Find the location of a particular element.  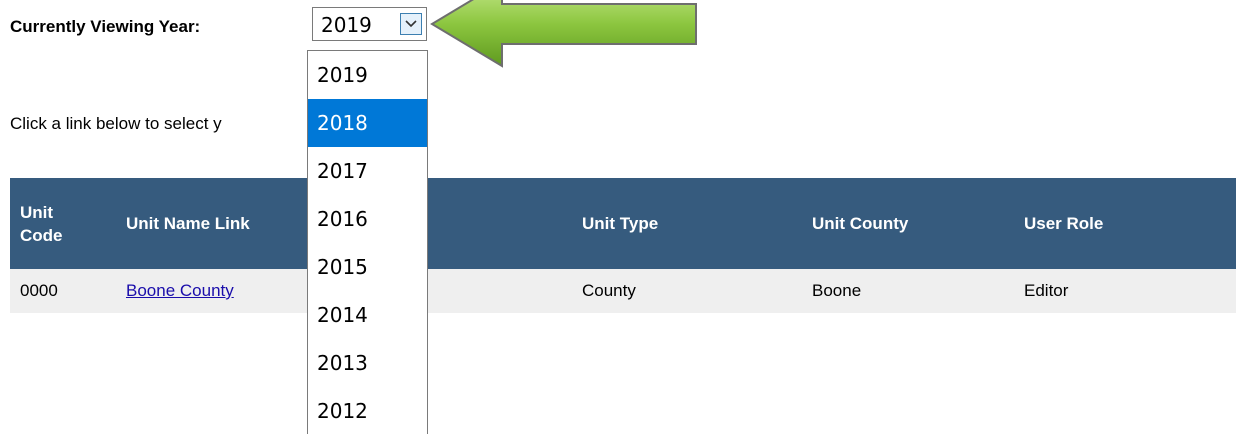

year-option: 2012 is located at coordinates (367, 411).